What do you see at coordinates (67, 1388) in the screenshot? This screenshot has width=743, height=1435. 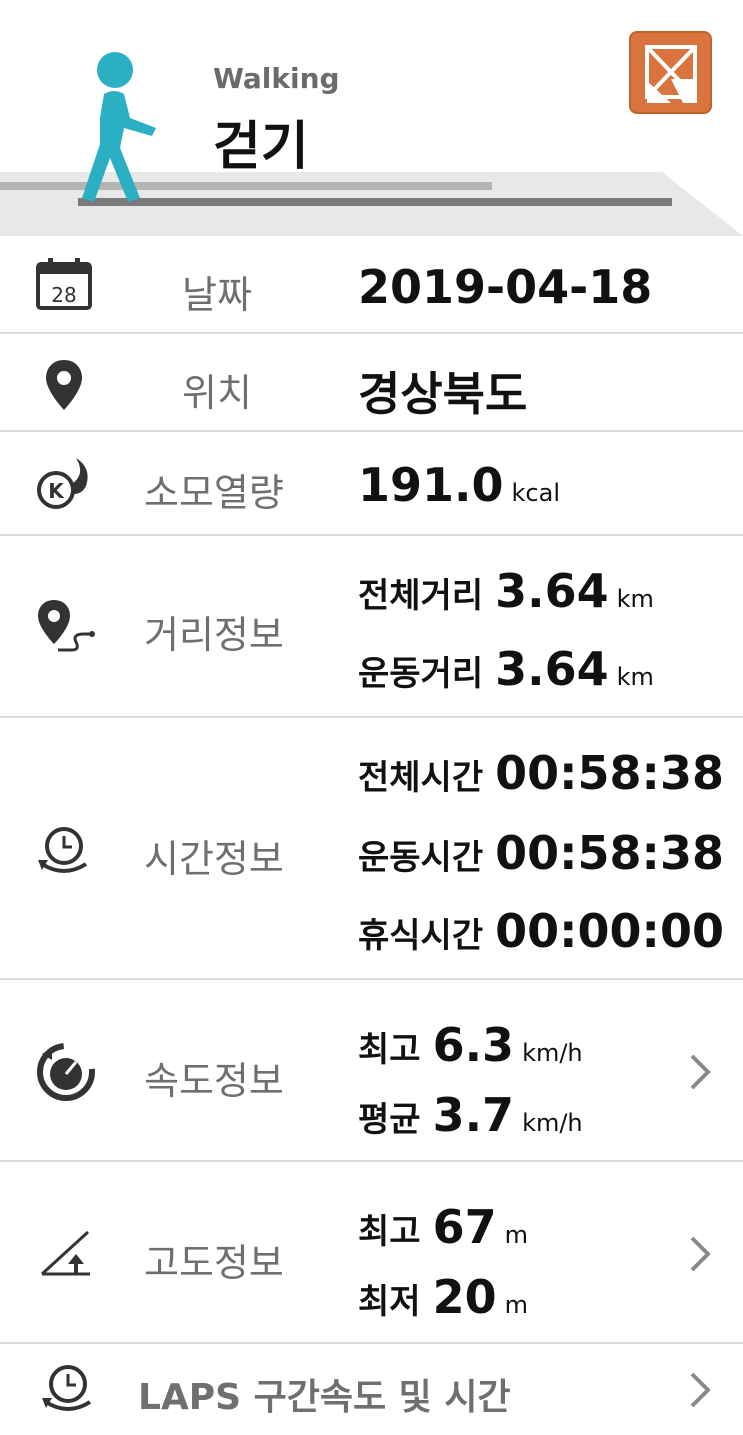 I see `laps-clock-icon` at bounding box center [67, 1388].